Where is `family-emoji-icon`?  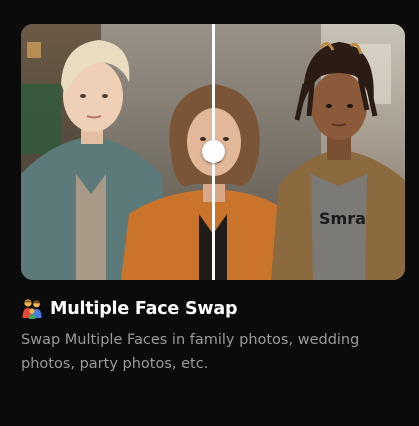 family-emoji-icon is located at coordinates (32, 309).